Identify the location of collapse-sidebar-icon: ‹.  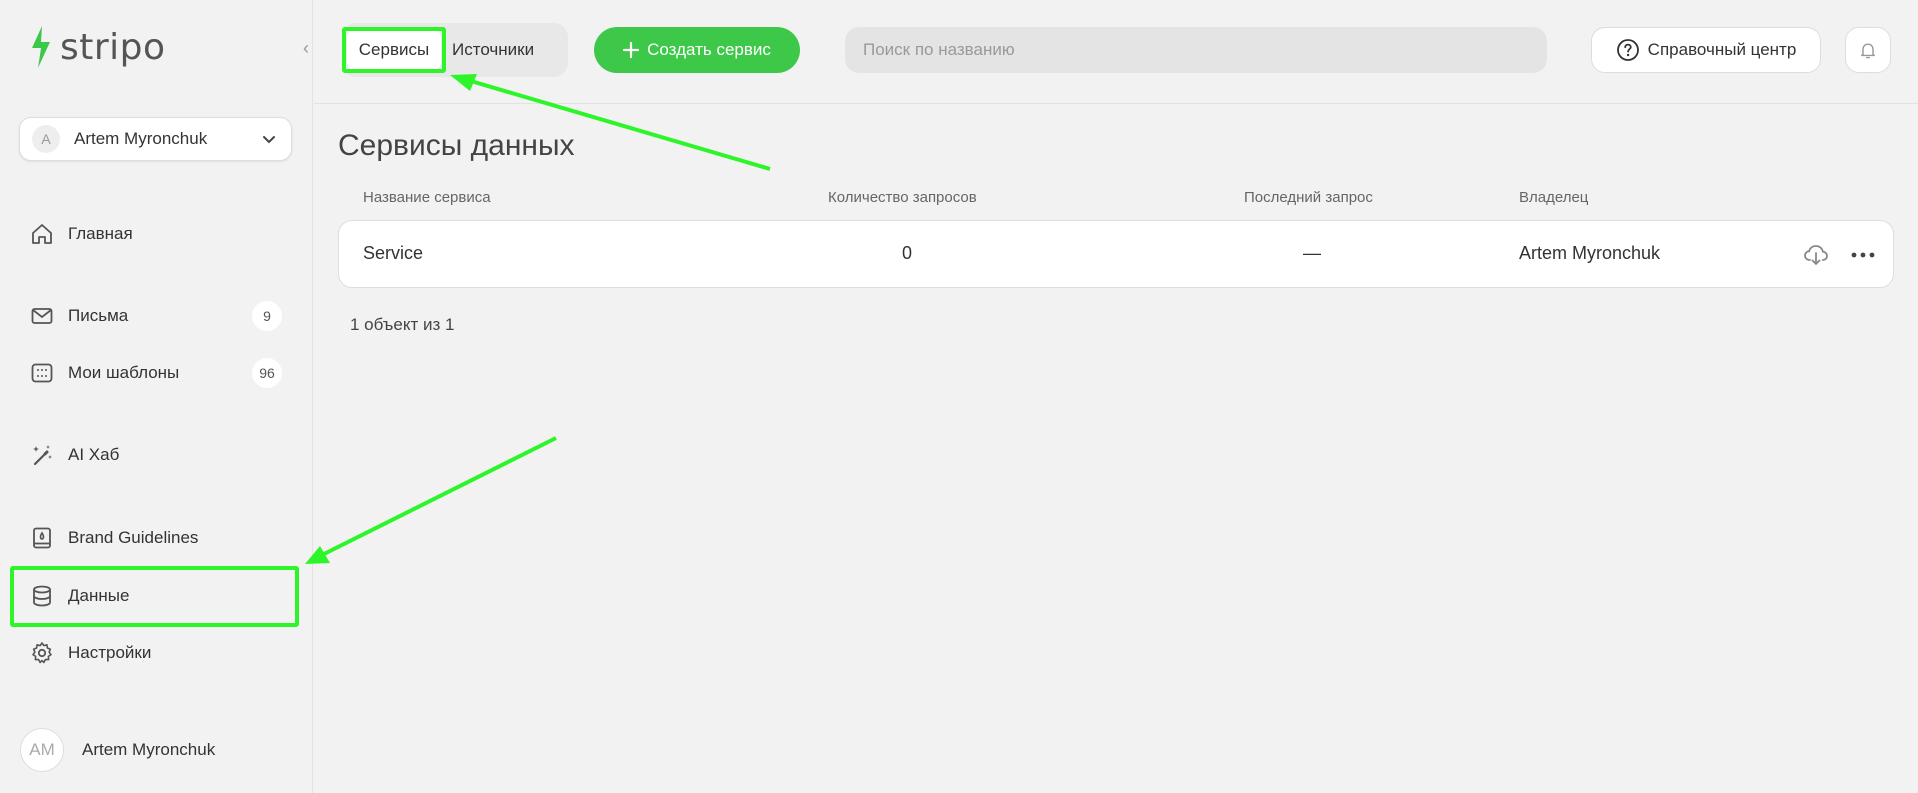
(306, 48).